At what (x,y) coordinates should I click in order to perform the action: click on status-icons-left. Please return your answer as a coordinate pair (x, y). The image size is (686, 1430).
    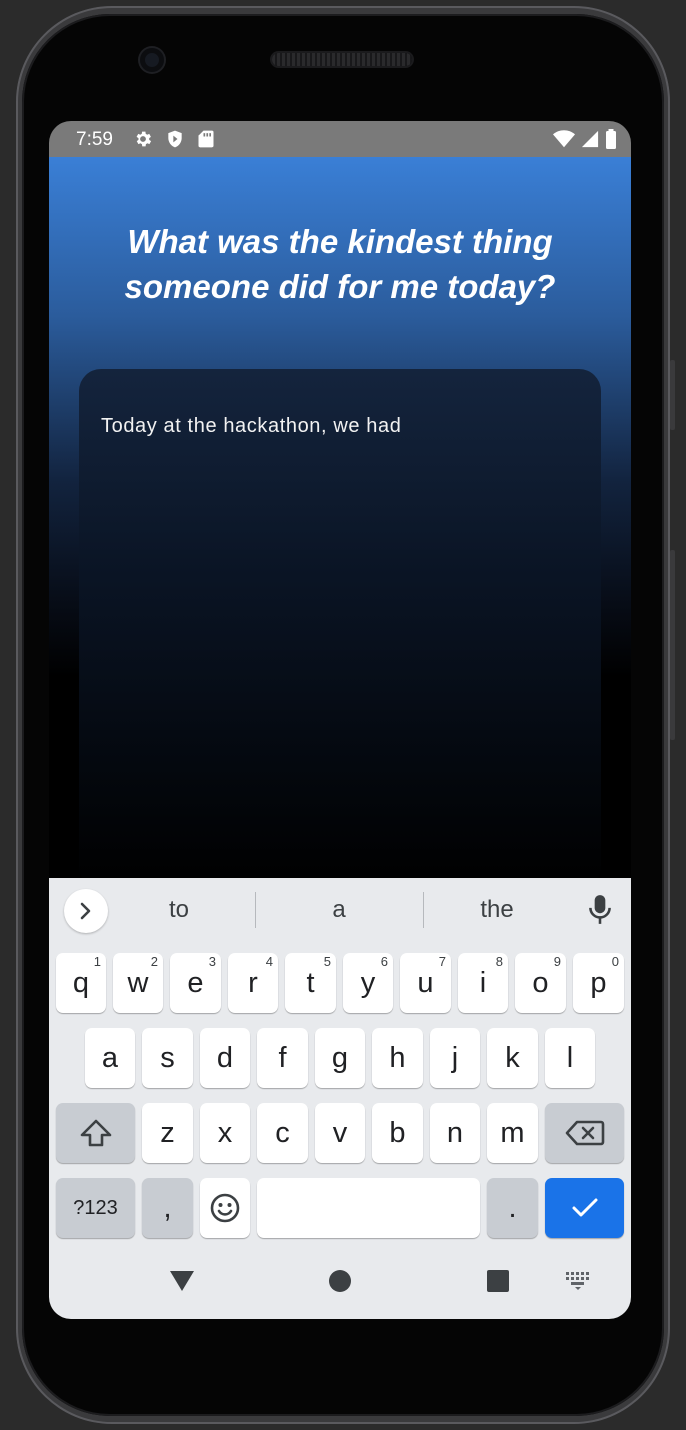
    Looking at the image, I should click on (174, 141).